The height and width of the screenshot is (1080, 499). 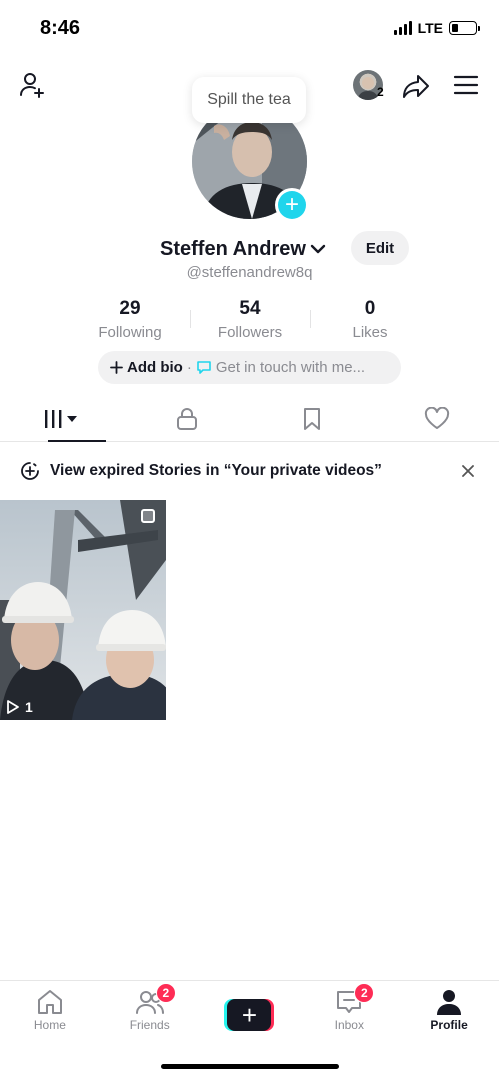 I want to click on bookmark-icon, so click(x=311, y=418).